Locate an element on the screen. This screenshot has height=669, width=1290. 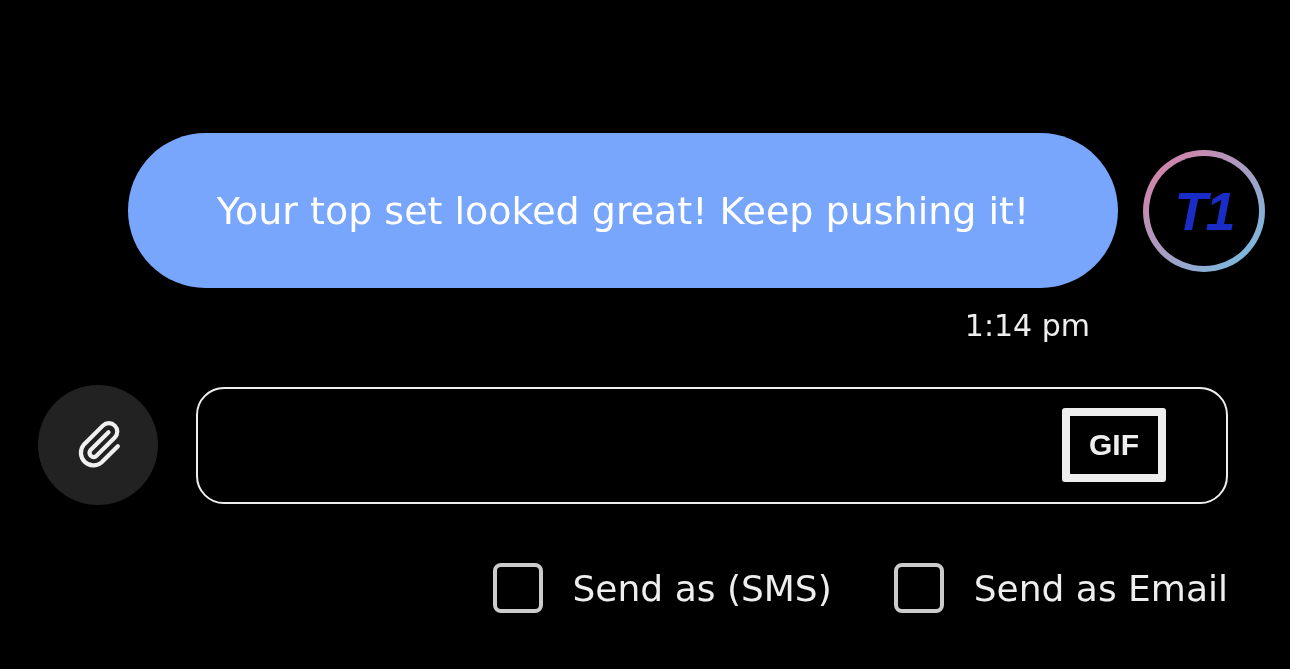
message-input: GIF is located at coordinates (712, 445).